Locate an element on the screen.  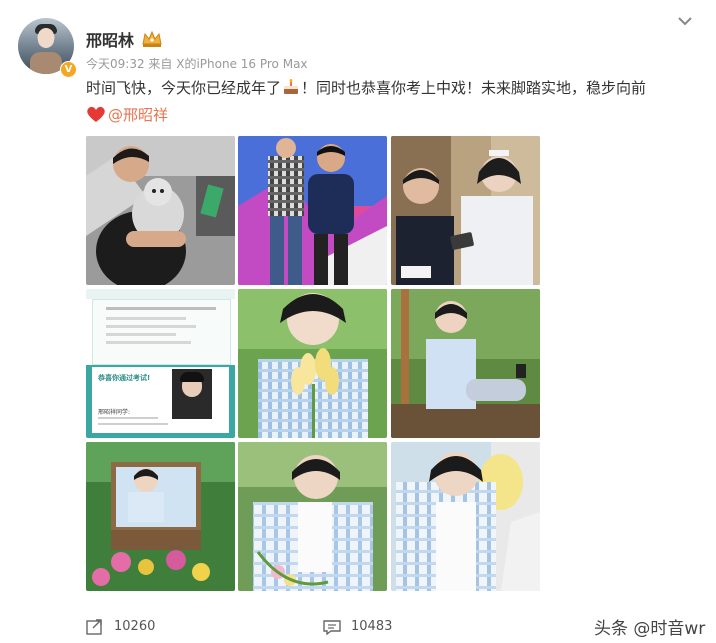
verified-badge: V is located at coordinates (68, 69).